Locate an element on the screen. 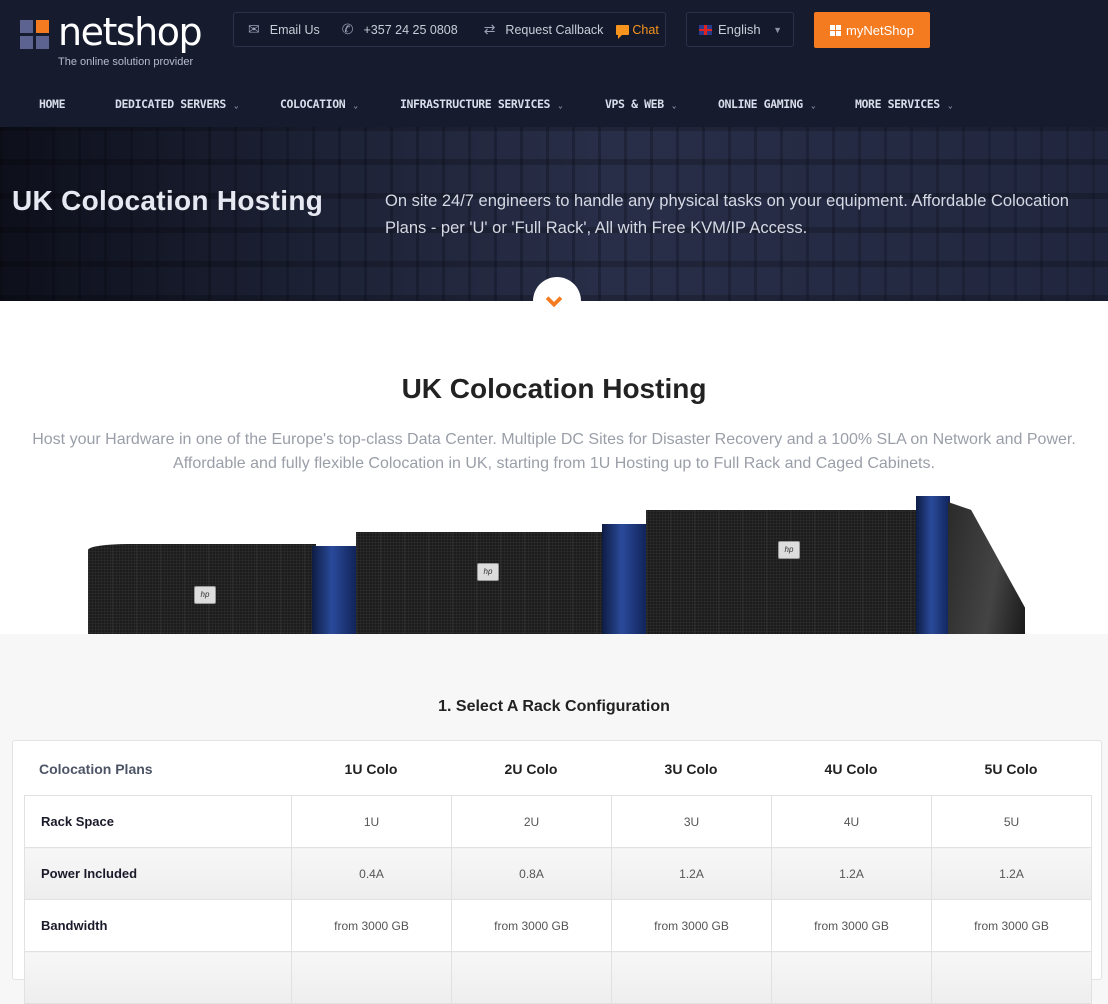  nav-item-colocation: COLOCATION ⌄ is located at coordinates (319, 104).